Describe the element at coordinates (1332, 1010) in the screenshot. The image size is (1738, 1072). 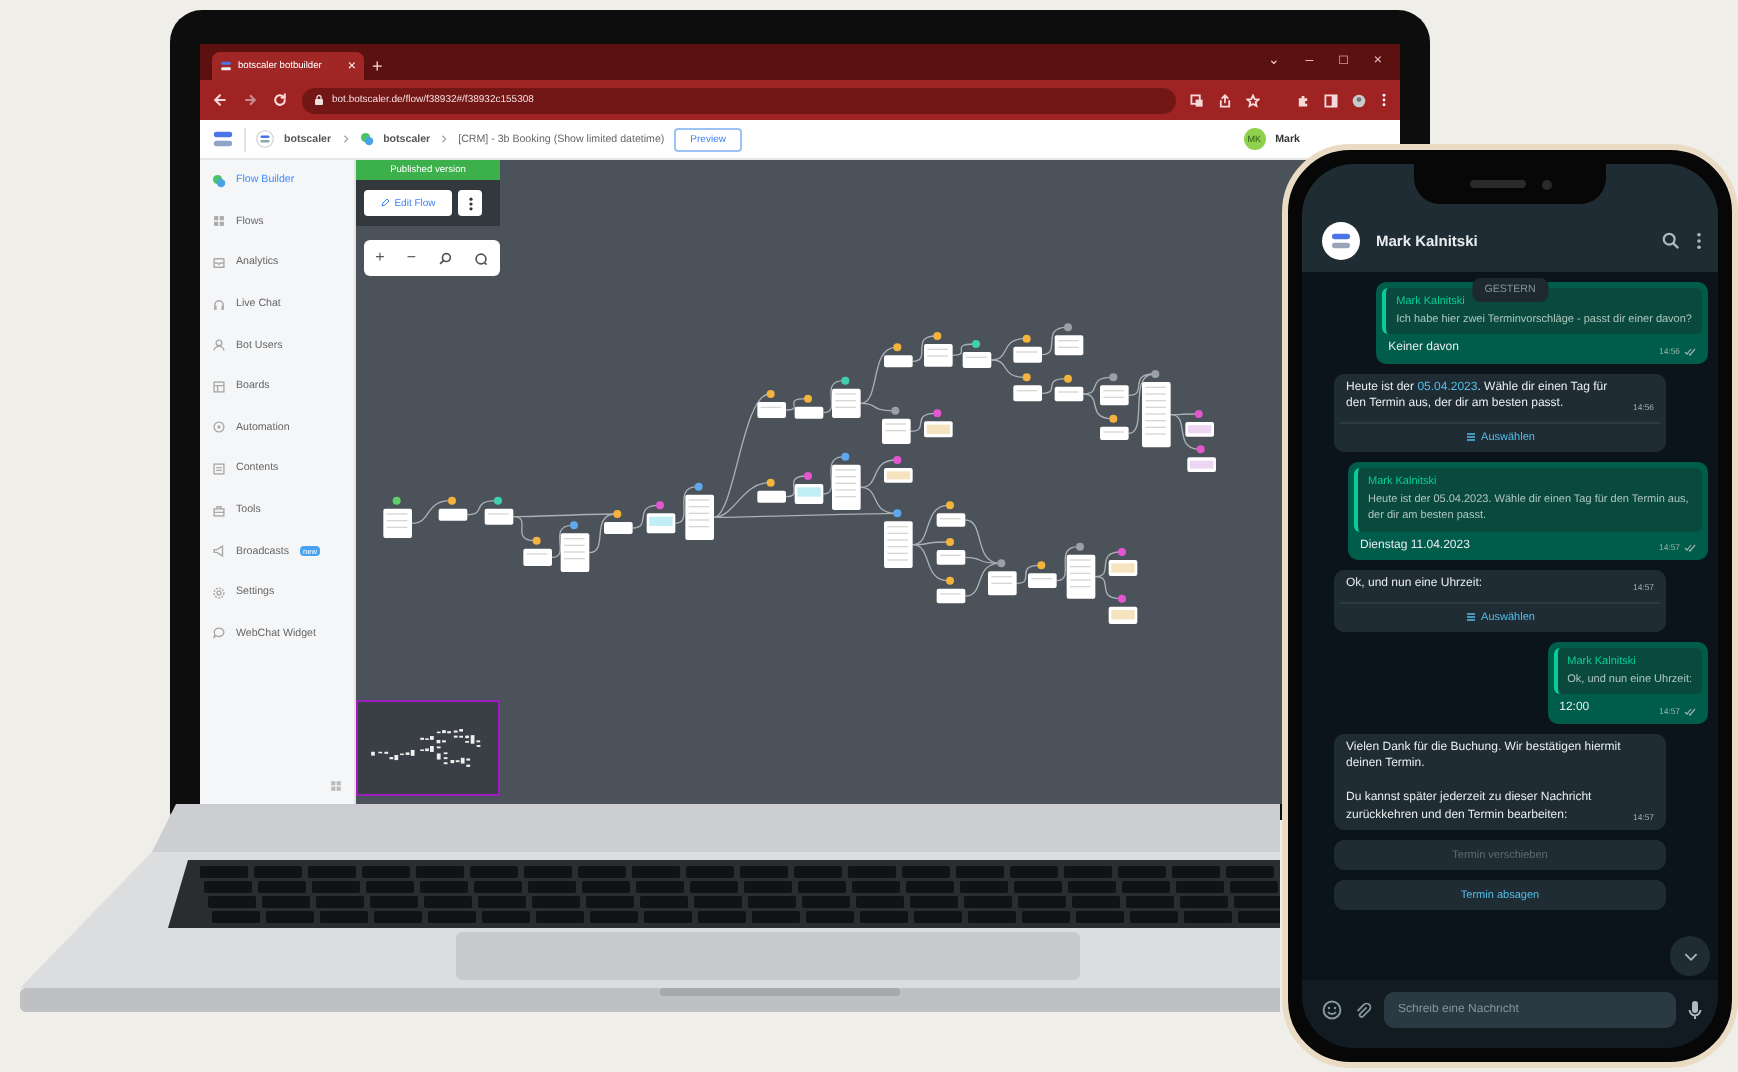
I see `smiley-icon` at that location.